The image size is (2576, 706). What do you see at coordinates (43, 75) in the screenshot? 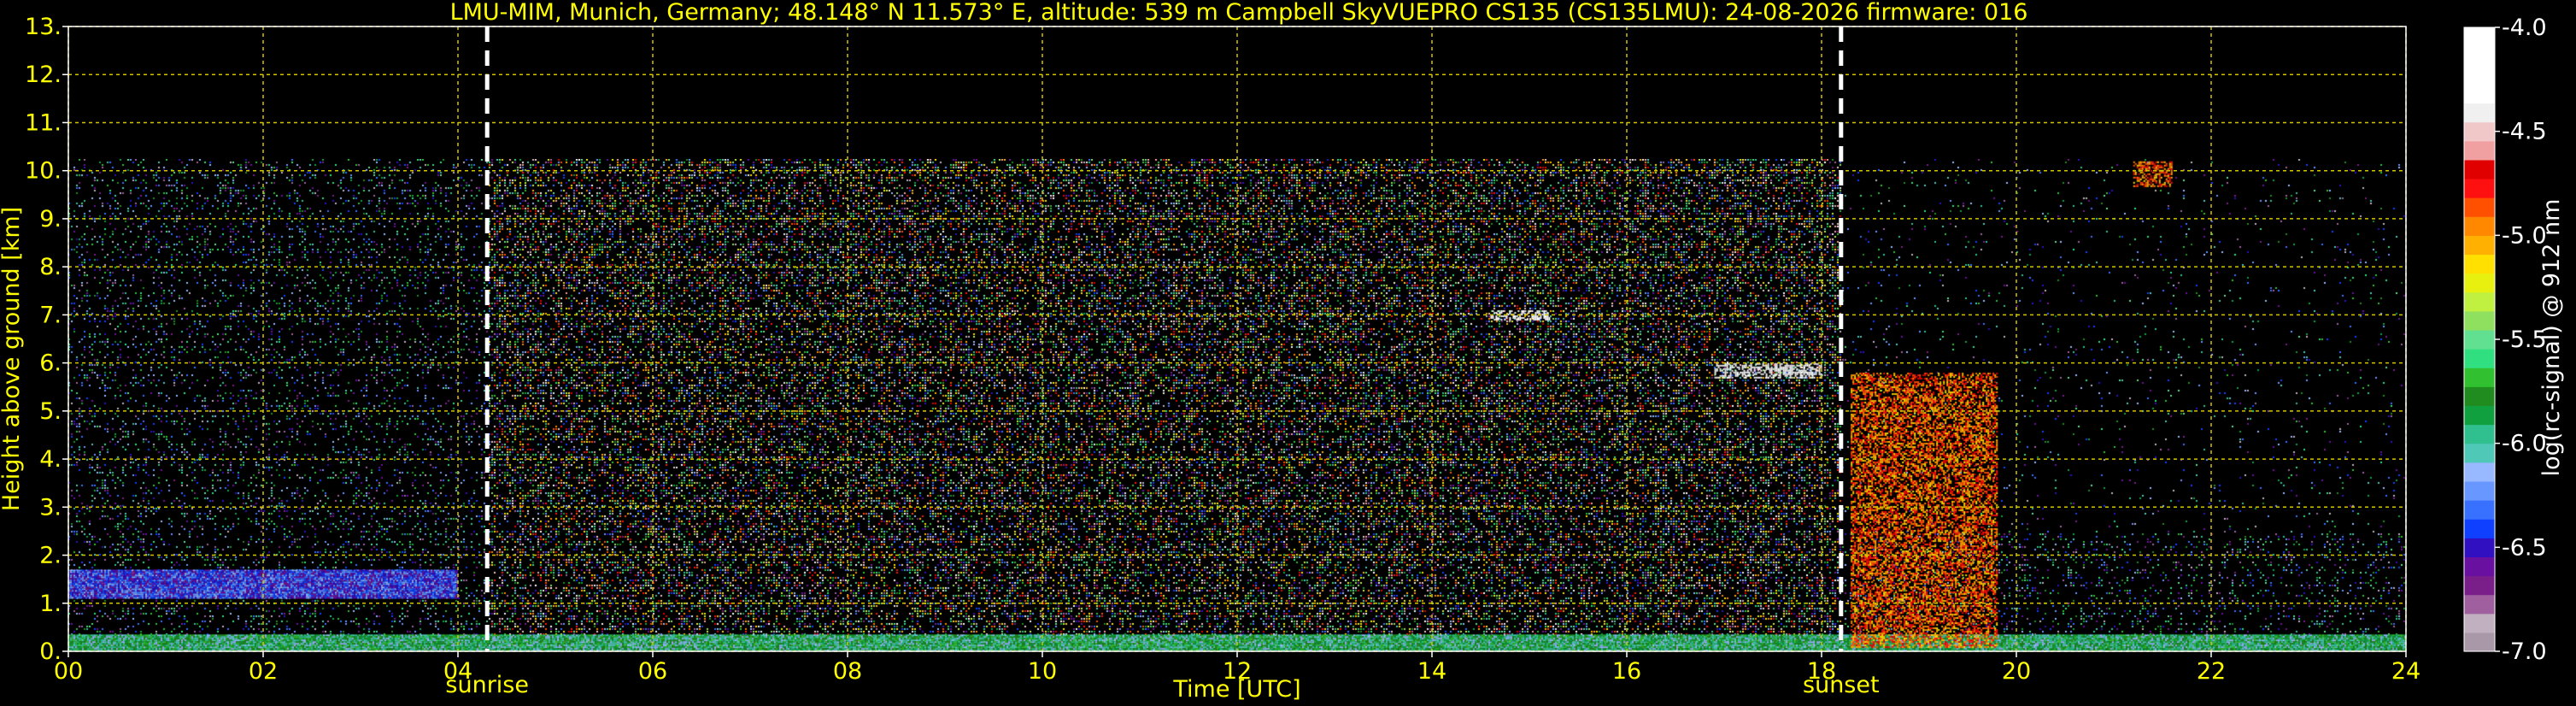
I see `y-tick-label: 12.` at bounding box center [43, 75].